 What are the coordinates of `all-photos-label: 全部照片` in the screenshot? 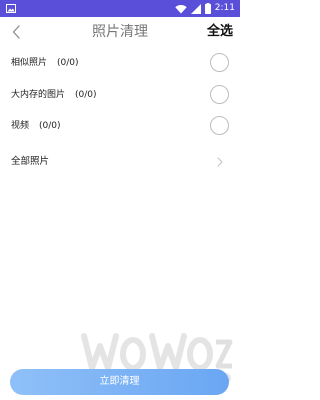 It's located at (30, 161).